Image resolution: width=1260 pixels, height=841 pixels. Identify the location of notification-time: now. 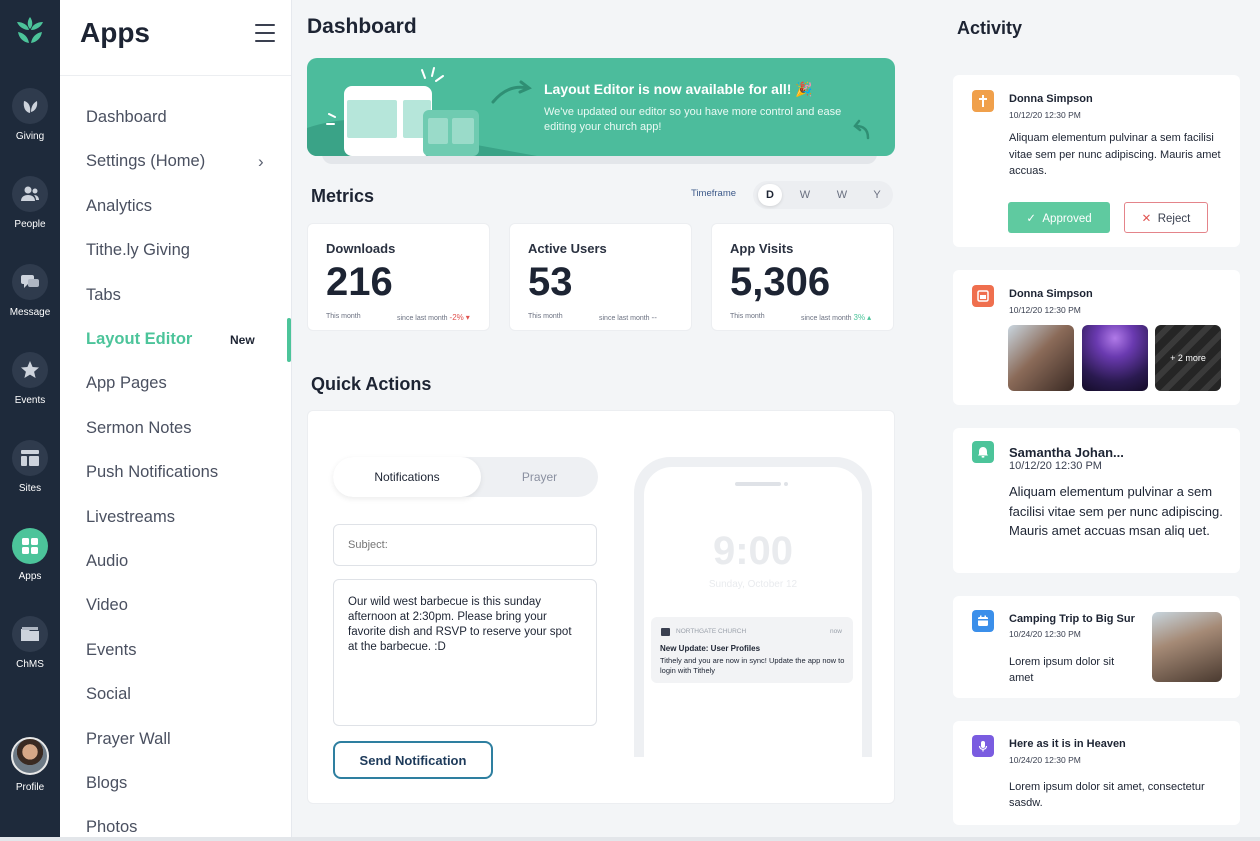
(836, 631).